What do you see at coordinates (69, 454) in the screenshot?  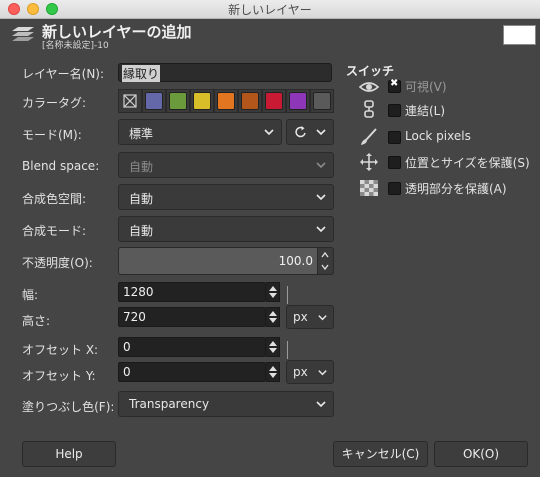 I see `help-button: Help` at bounding box center [69, 454].